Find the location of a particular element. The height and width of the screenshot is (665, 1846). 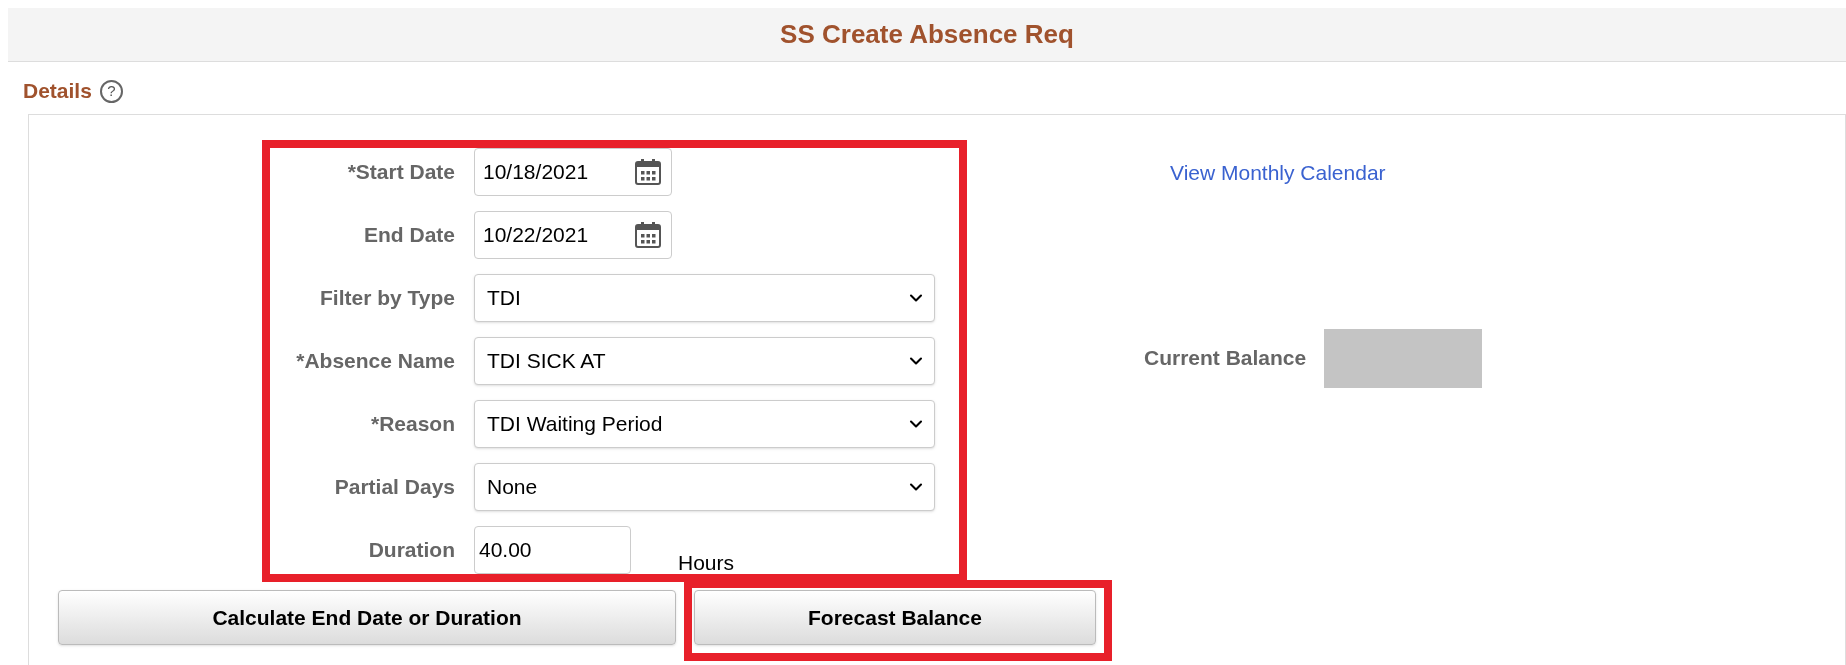

field-label: Filter by Type is located at coordinates (387, 298).